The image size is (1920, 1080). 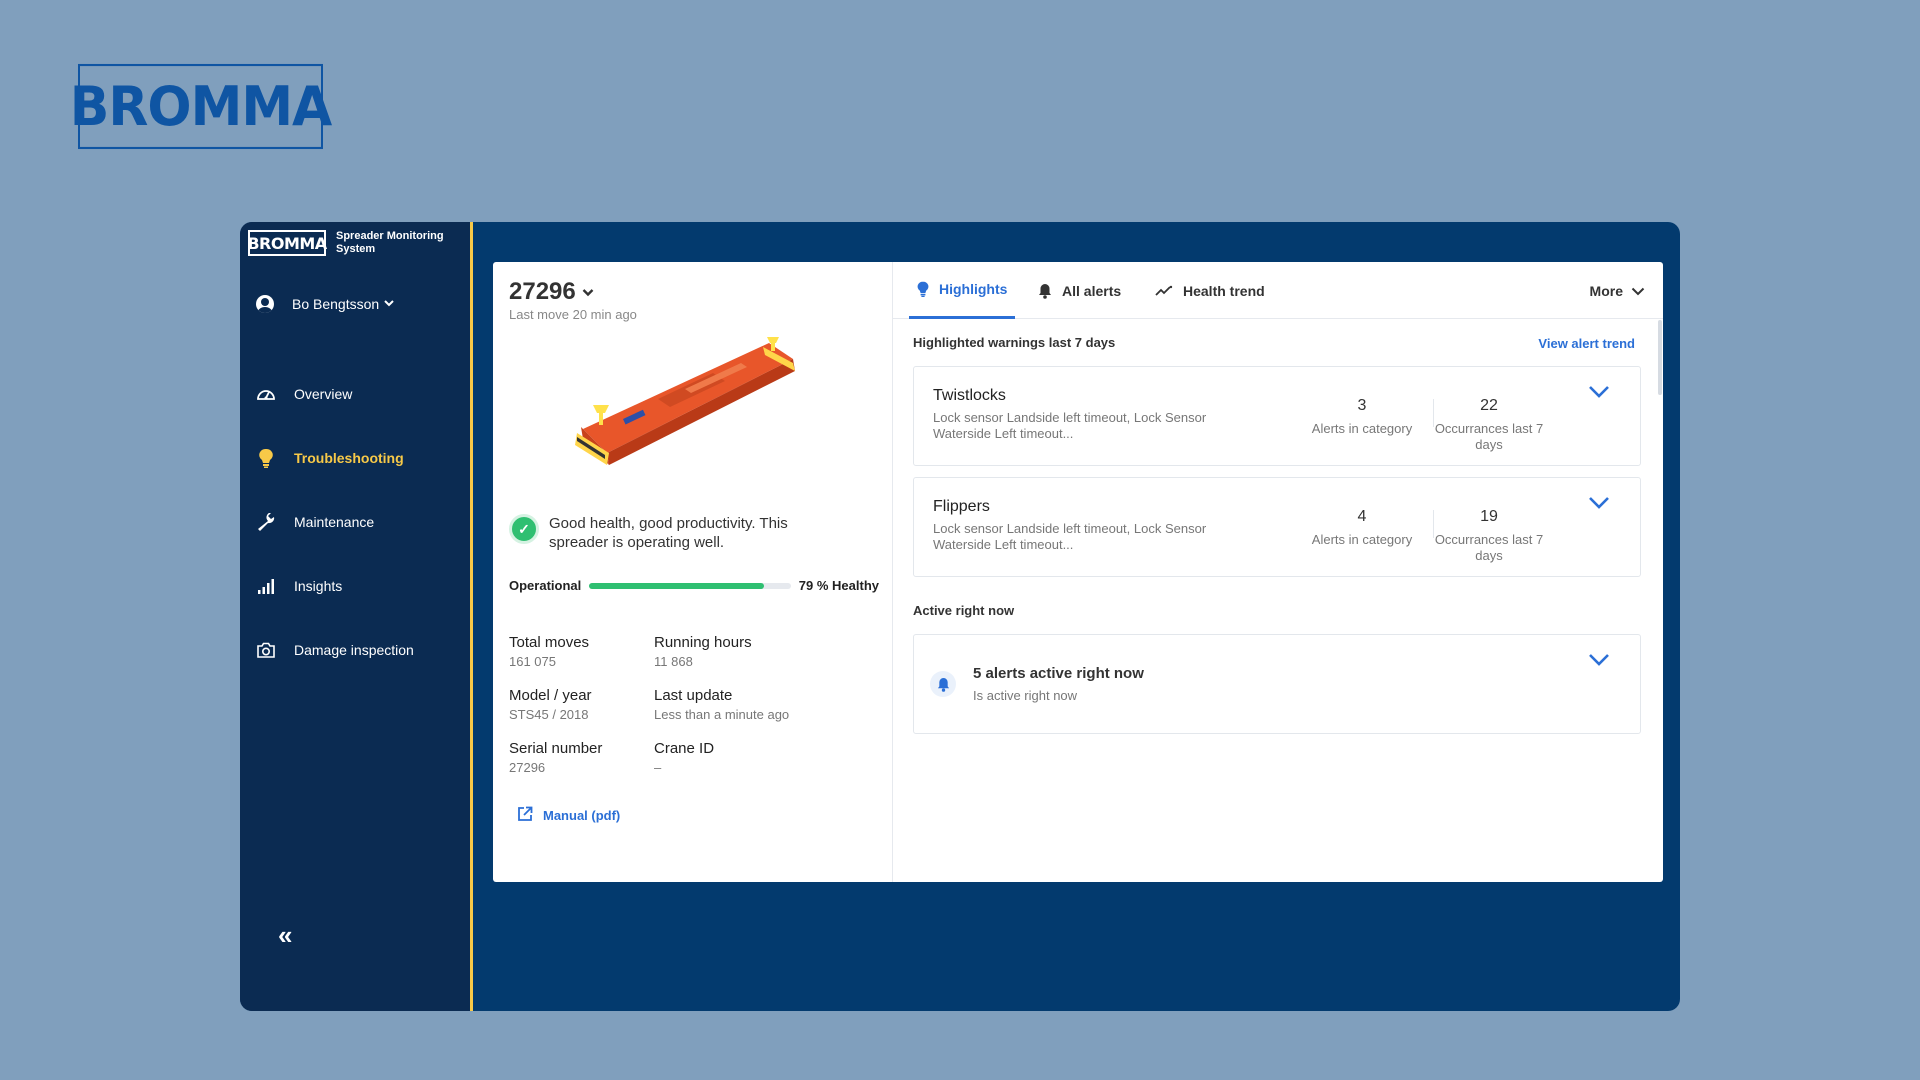 I want to click on health-progress-bar, so click(x=690, y=585).